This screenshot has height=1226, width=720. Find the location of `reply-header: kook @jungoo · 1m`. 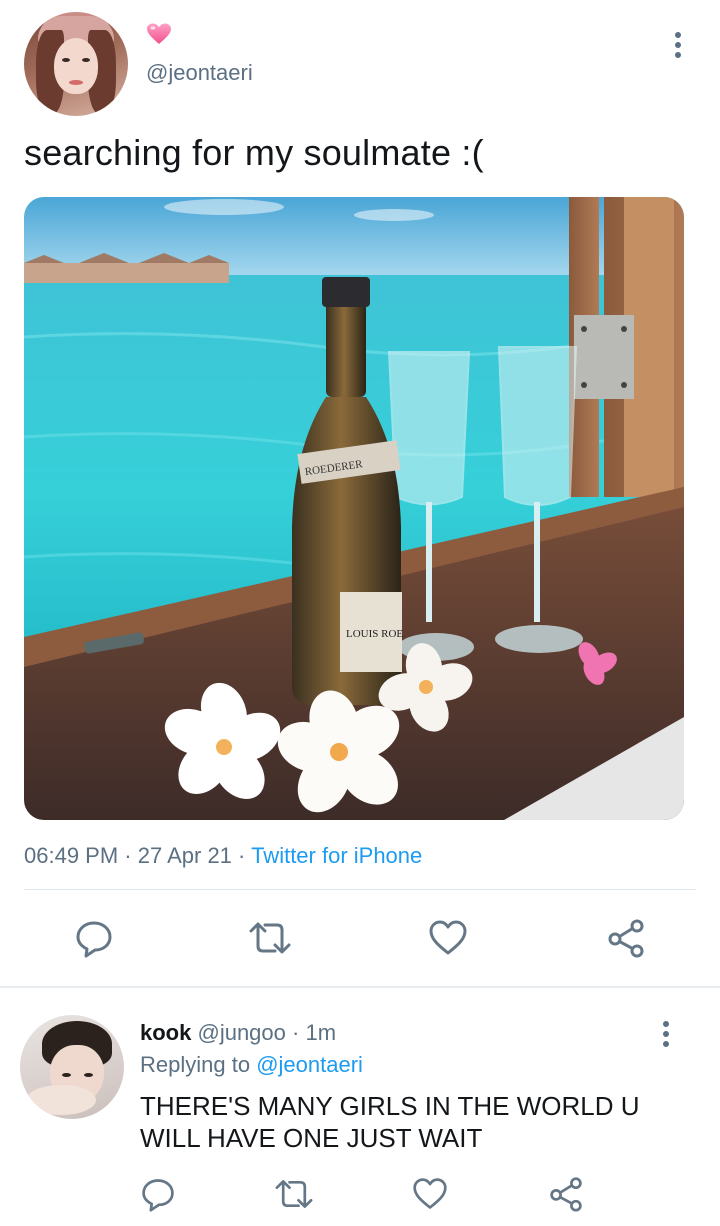

reply-header: kook @jungoo · 1m is located at coordinates (238, 1033).